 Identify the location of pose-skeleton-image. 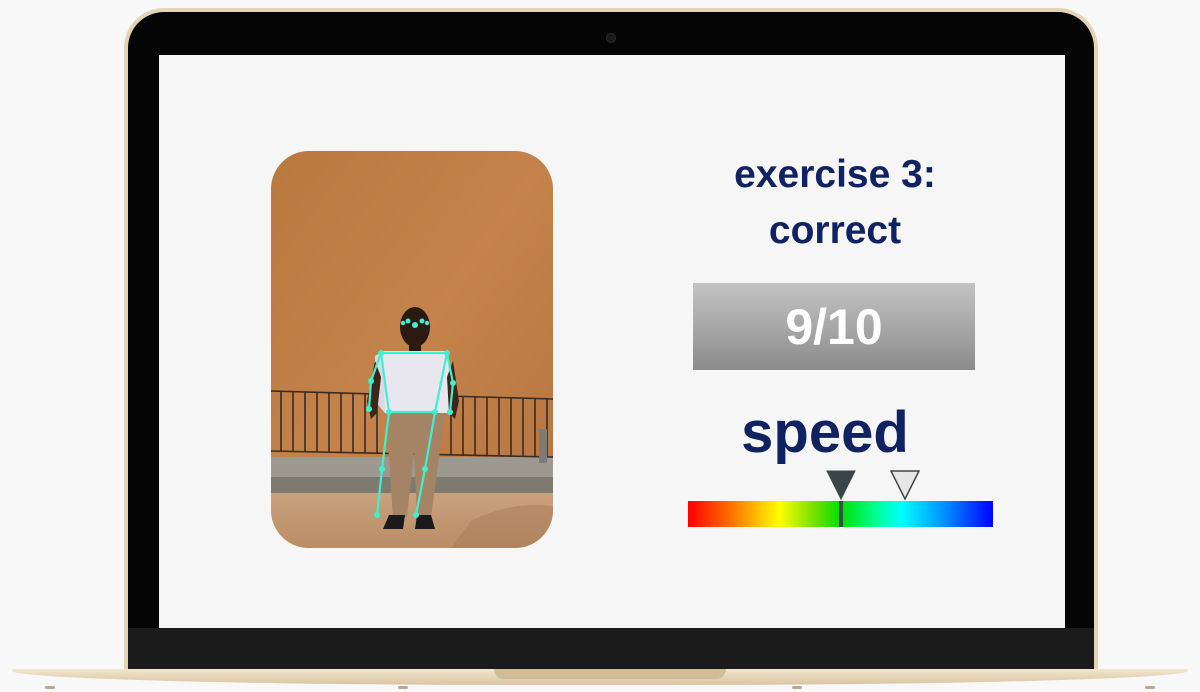
(412, 349).